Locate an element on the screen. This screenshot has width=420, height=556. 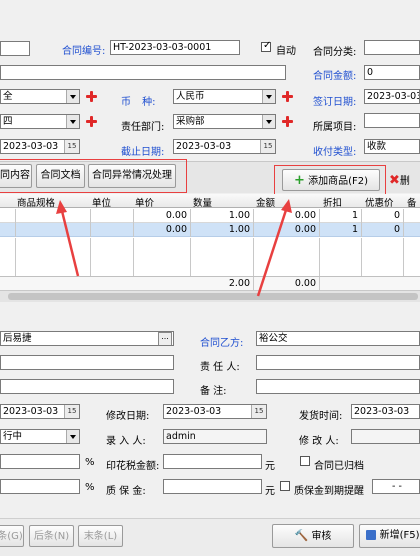
deposit-remind-checkbox is located at coordinates (285, 486).